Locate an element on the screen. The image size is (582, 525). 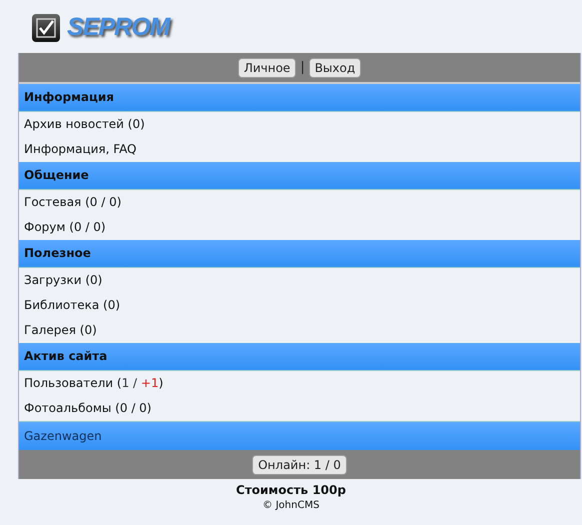
menu-link: Библиотека (0) is located at coordinates (72, 305).